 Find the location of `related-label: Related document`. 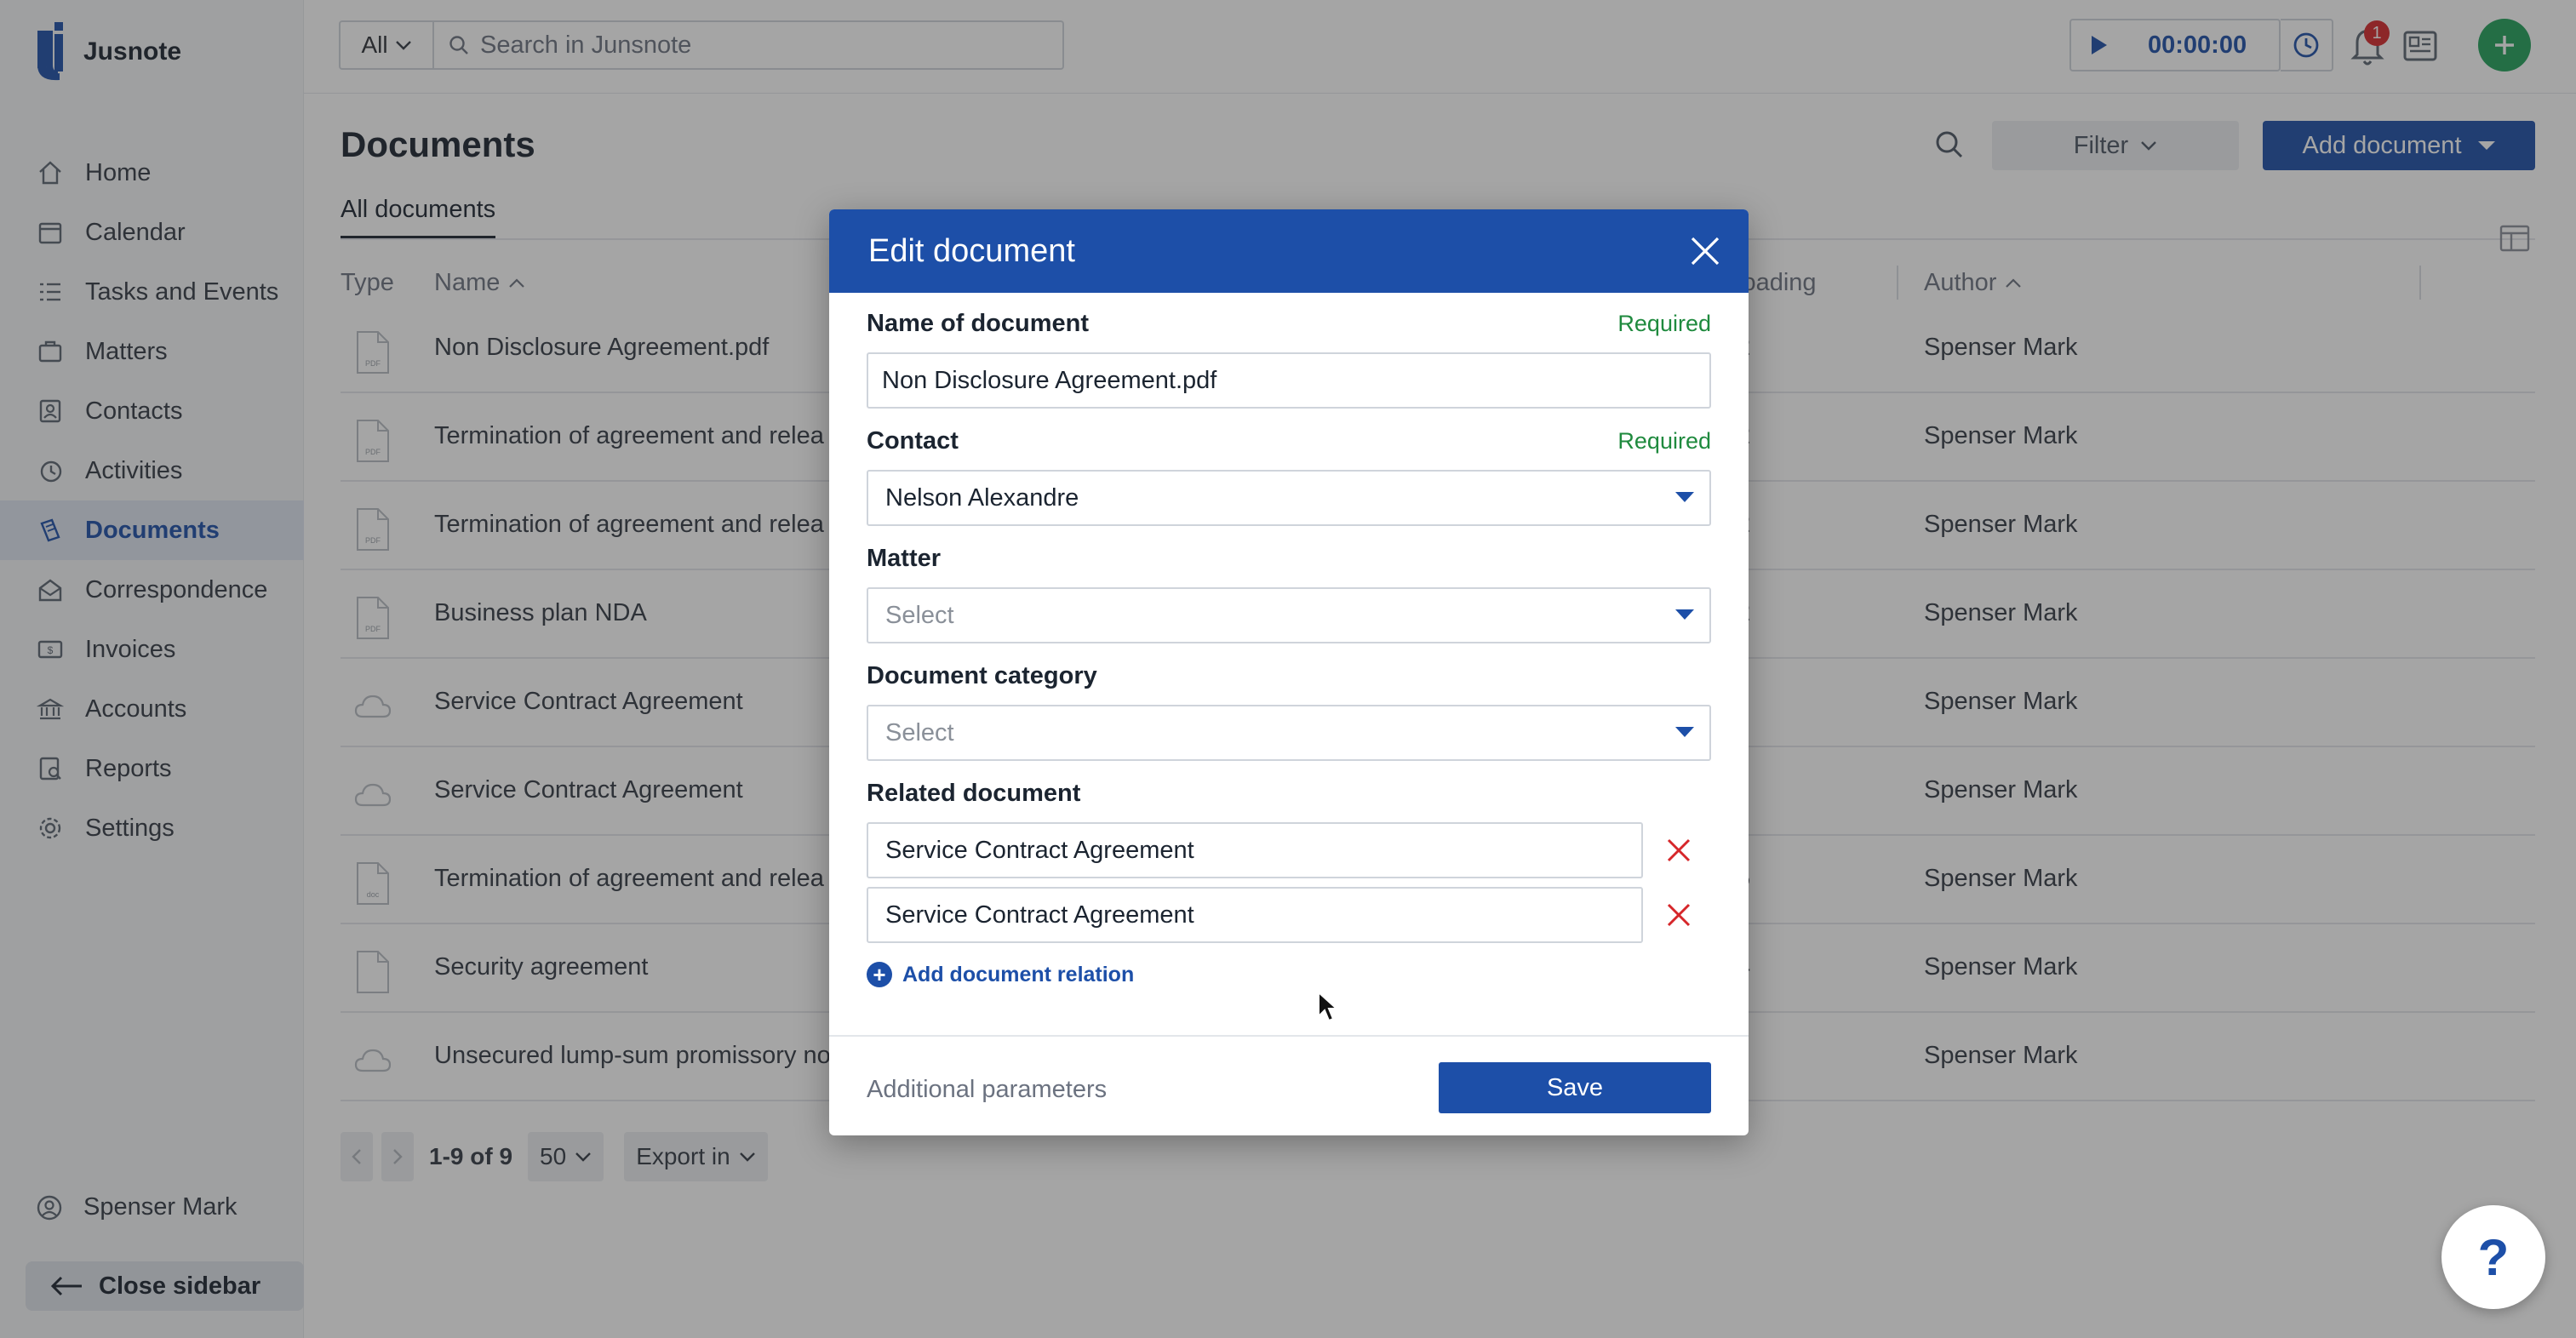

related-label: Related document is located at coordinates (974, 794).